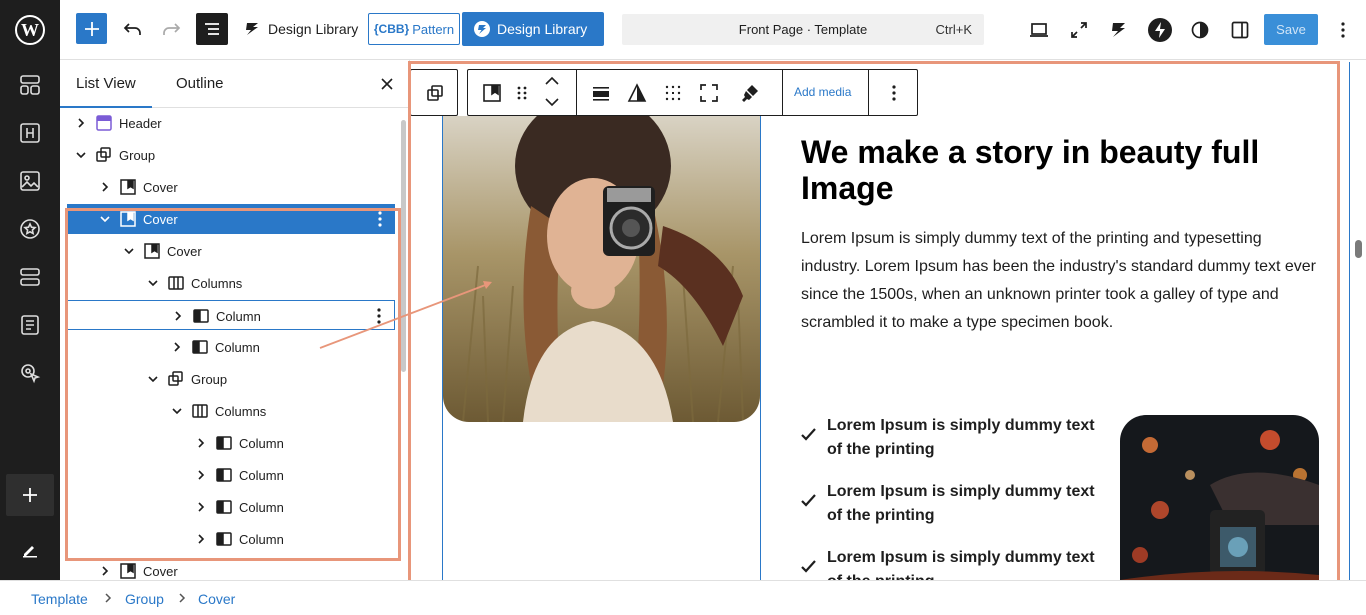 The height and width of the screenshot is (615, 1366). What do you see at coordinates (30, 277) in the screenshot?
I see `layout-icon` at bounding box center [30, 277].